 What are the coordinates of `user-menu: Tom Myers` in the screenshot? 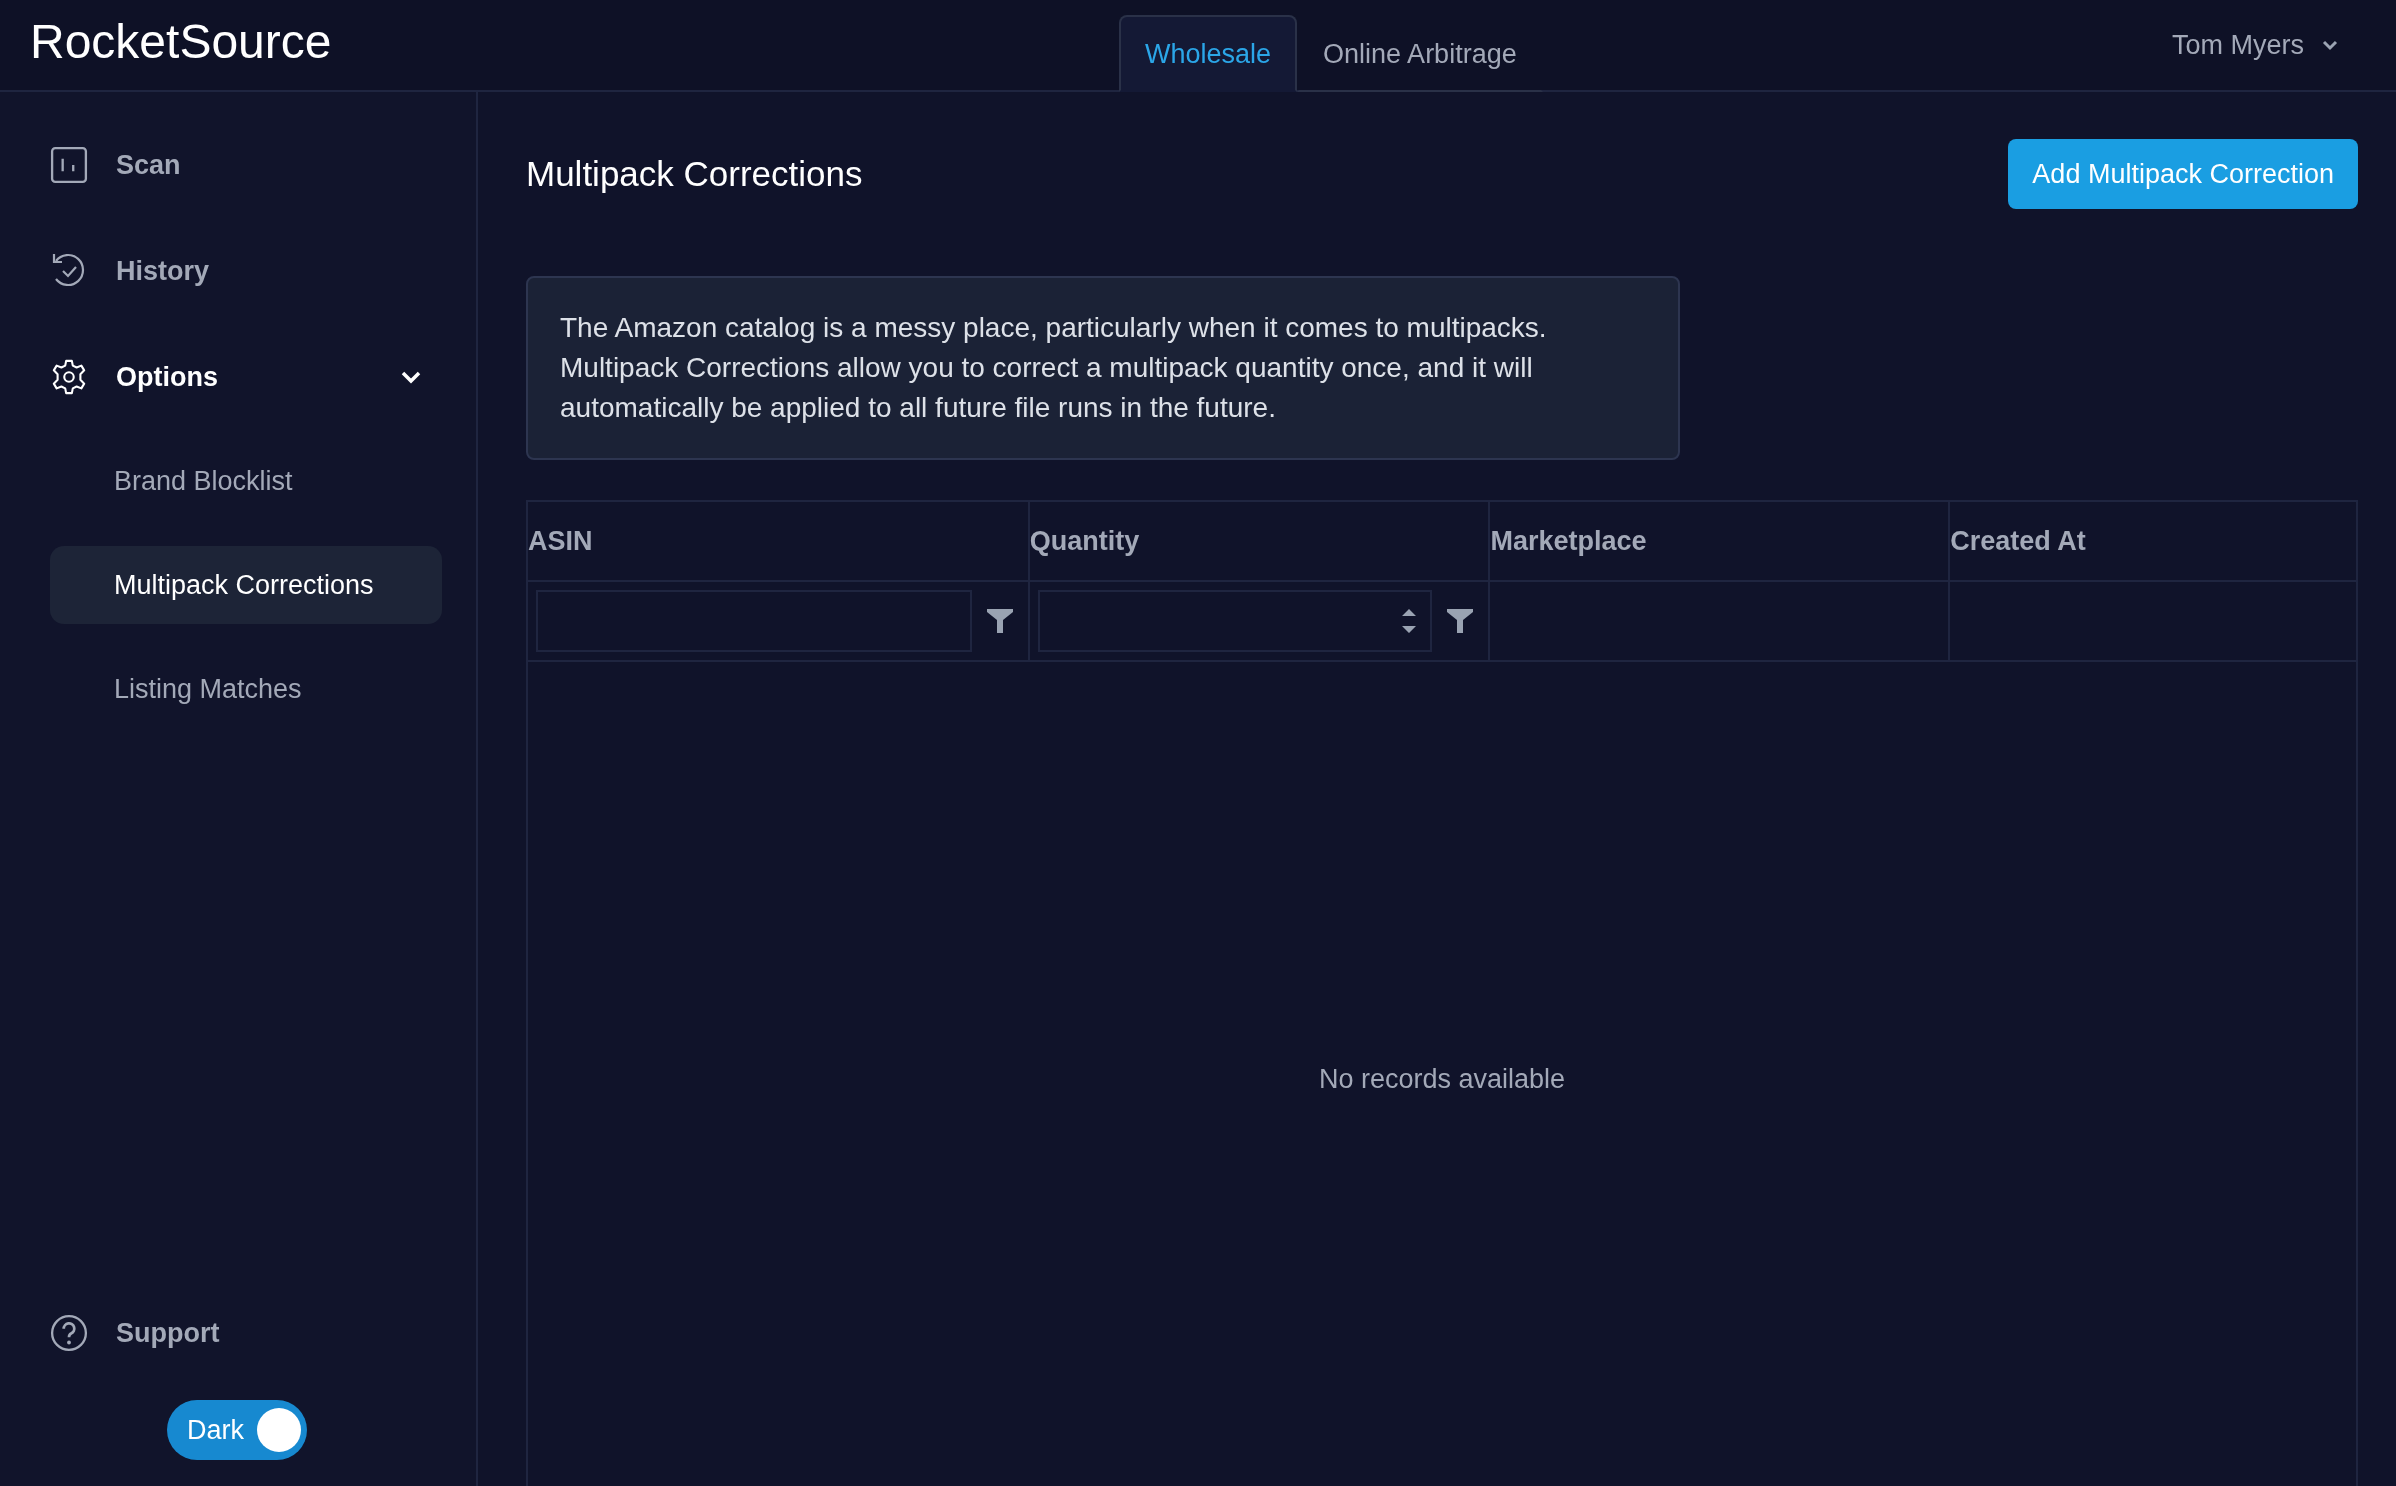 It's located at (2255, 45).